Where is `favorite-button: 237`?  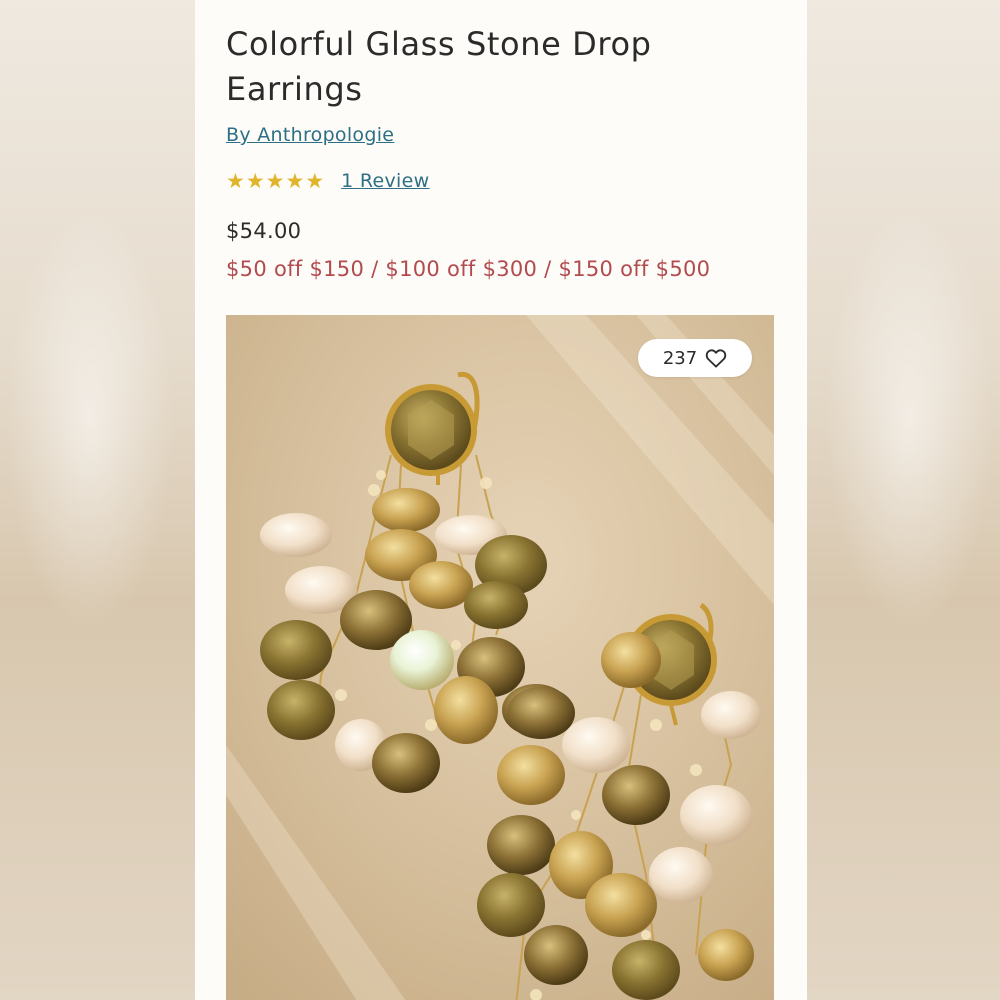 favorite-button: 237 is located at coordinates (695, 358).